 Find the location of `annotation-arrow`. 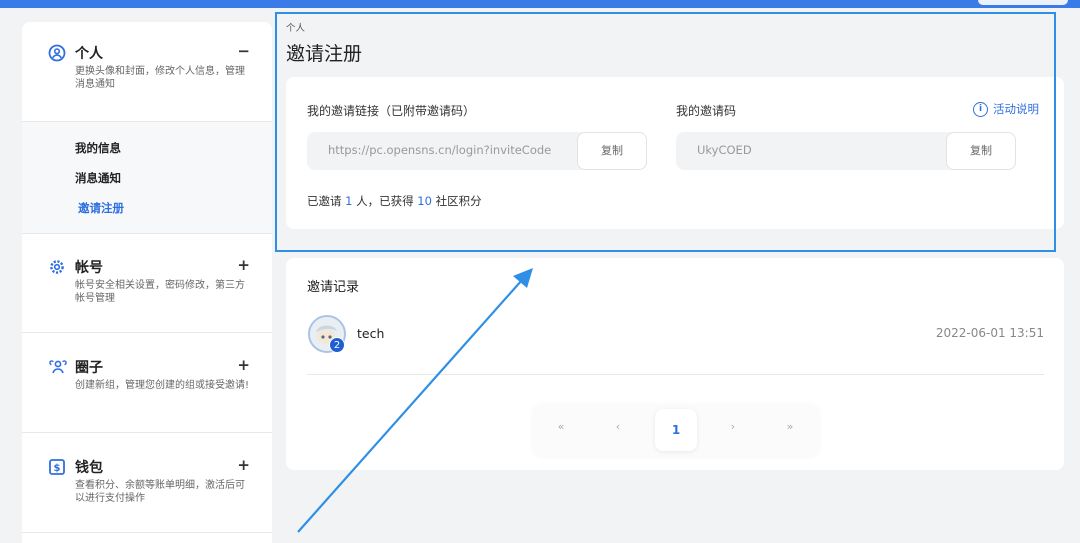

annotation-arrow is located at coordinates (415, 400).